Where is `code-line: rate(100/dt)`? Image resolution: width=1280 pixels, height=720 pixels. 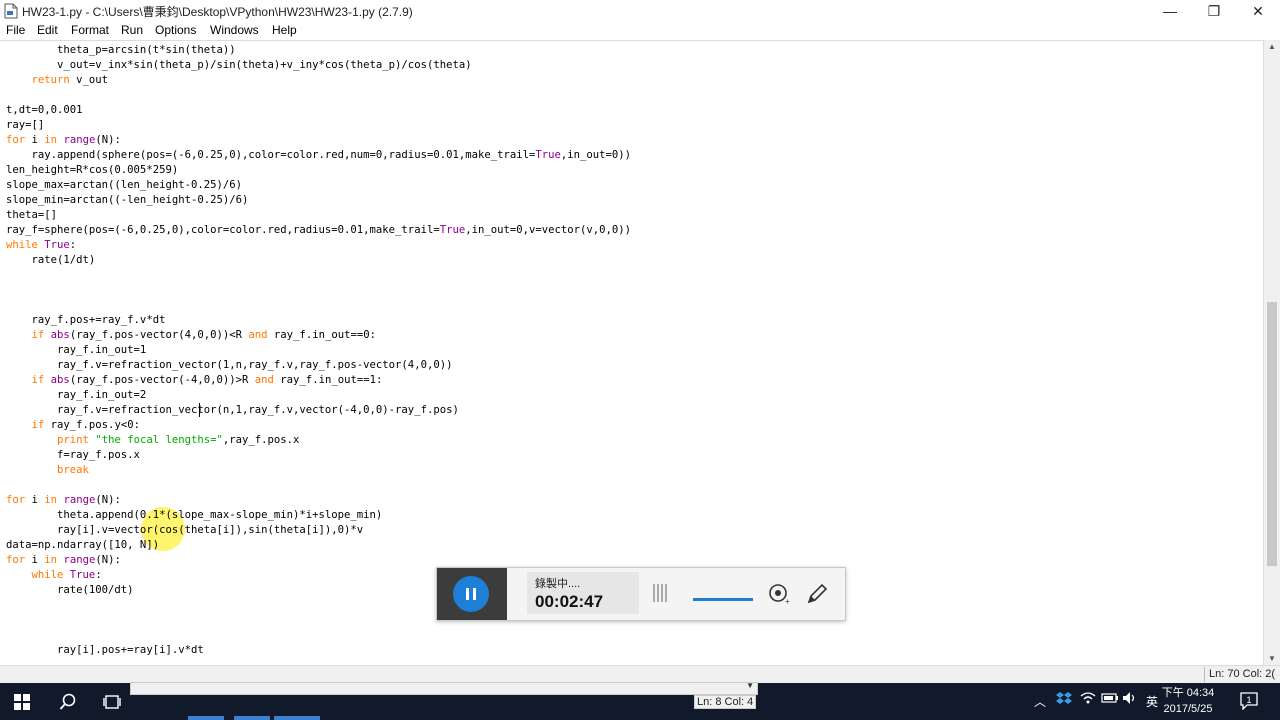
code-line: rate(100/dt) is located at coordinates (70, 590).